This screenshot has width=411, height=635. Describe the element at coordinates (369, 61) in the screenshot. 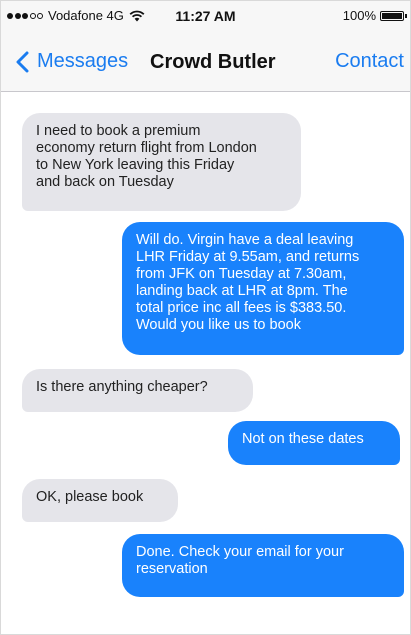

I see `contact-button: Contact` at that location.